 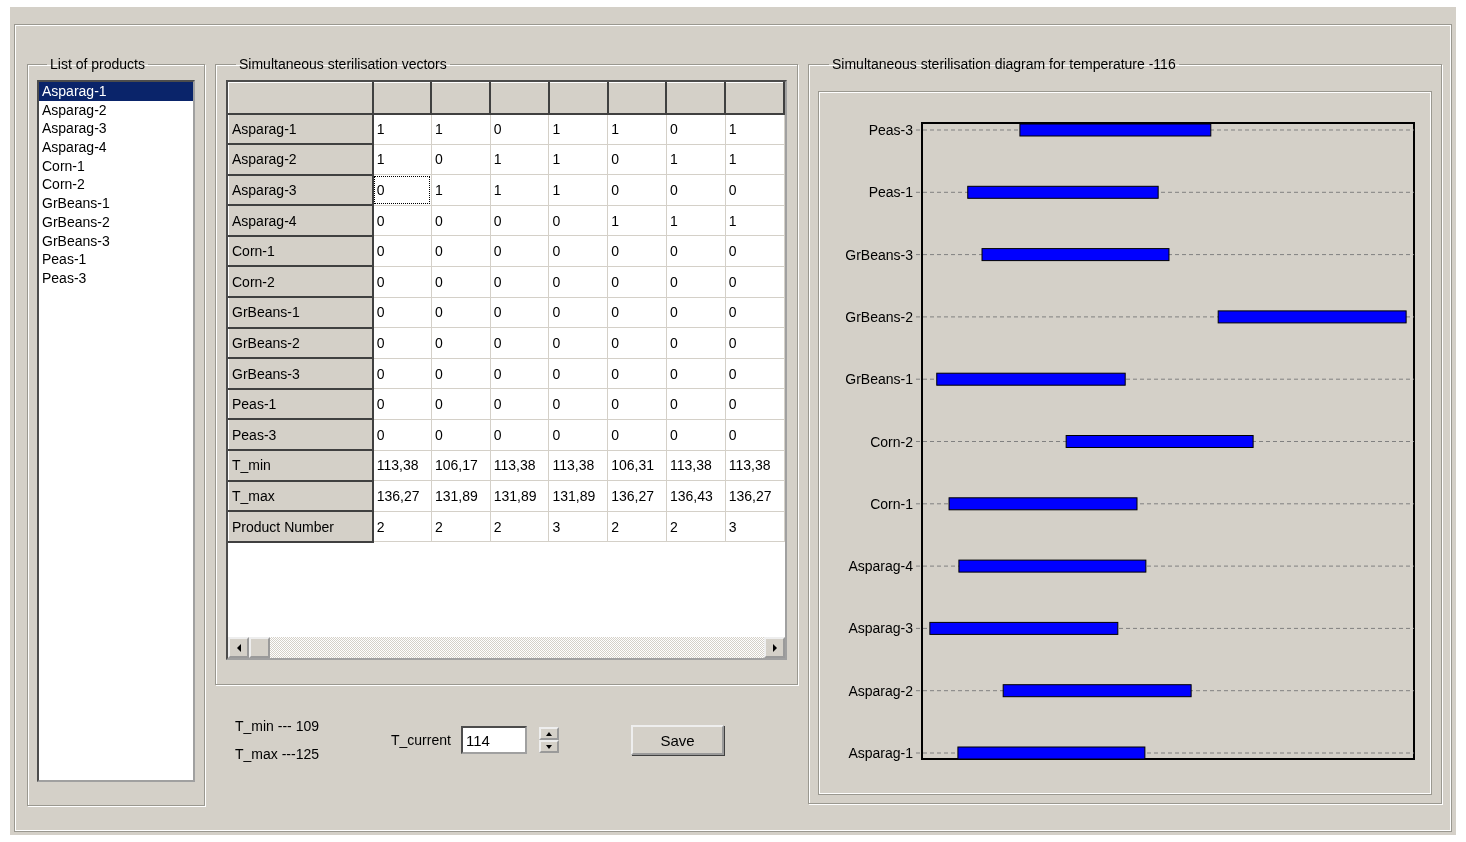 What do you see at coordinates (116, 166) in the screenshot?
I see `list-item: Corn-1` at bounding box center [116, 166].